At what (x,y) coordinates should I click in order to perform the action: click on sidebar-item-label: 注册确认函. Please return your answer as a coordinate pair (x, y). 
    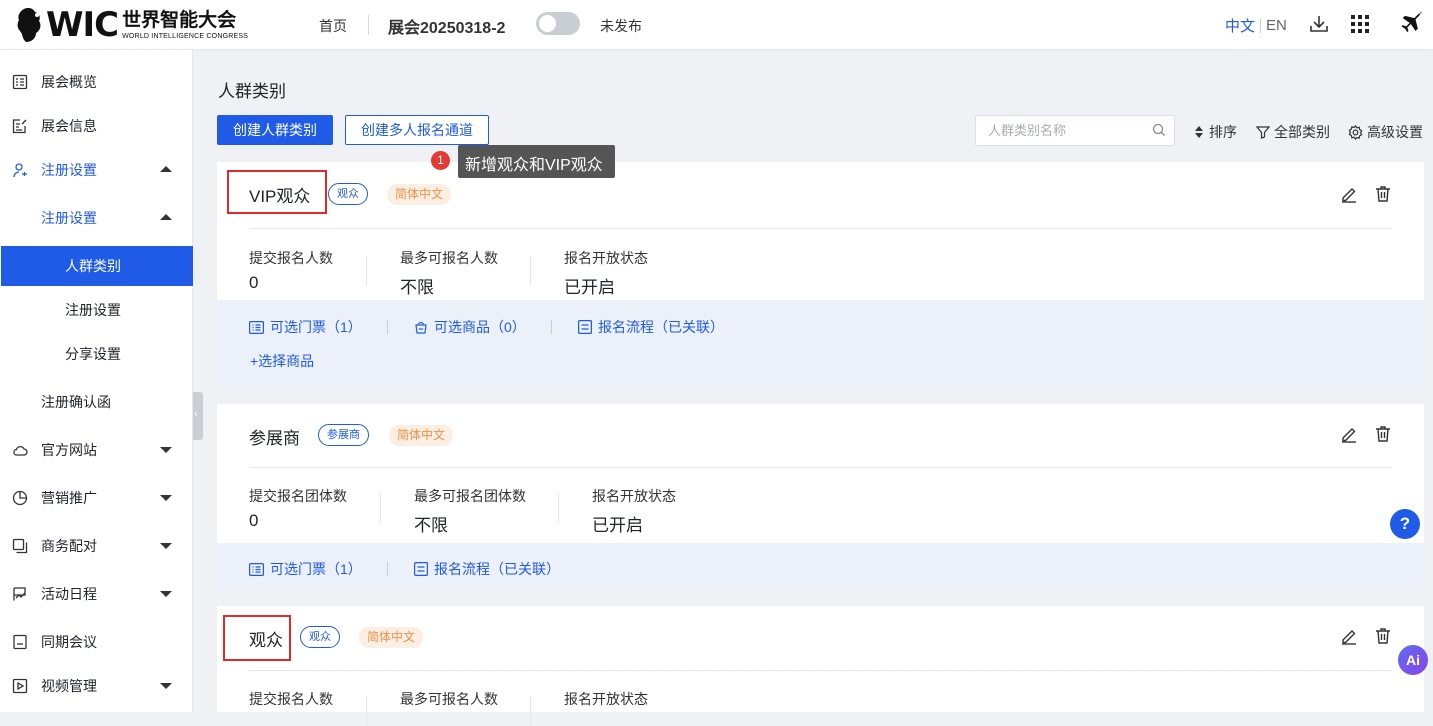
    Looking at the image, I should click on (76, 402).